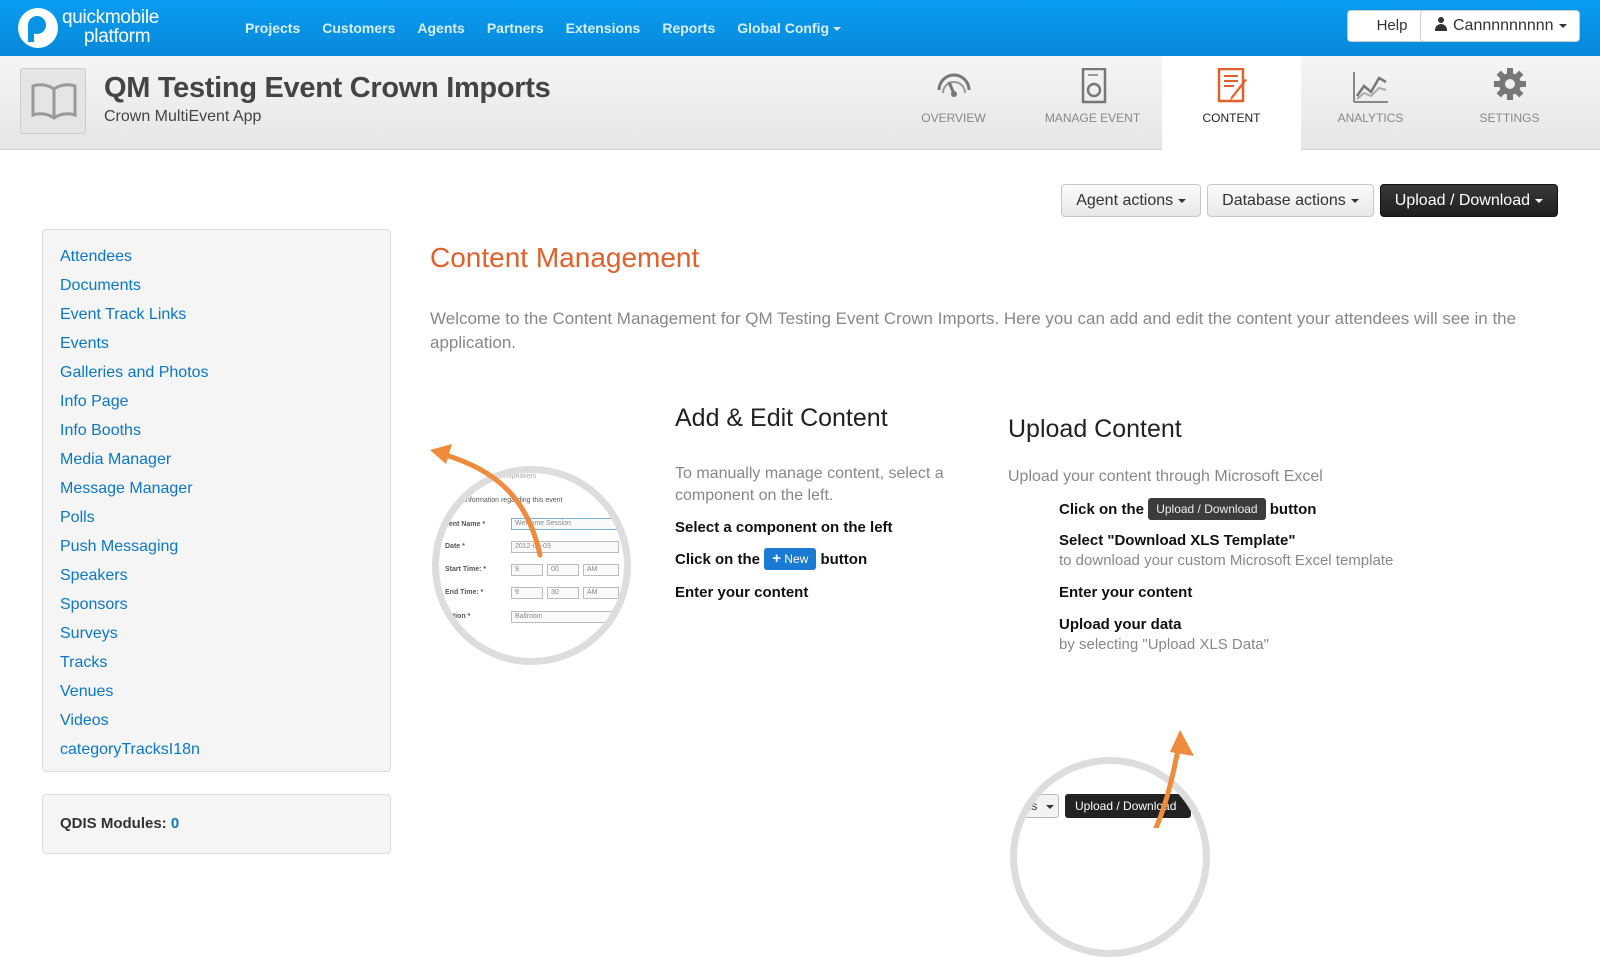  Describe the element at coordinates (466, 569) in the screenshot. I see `illustration-start-label: Start Time: *` at that location.